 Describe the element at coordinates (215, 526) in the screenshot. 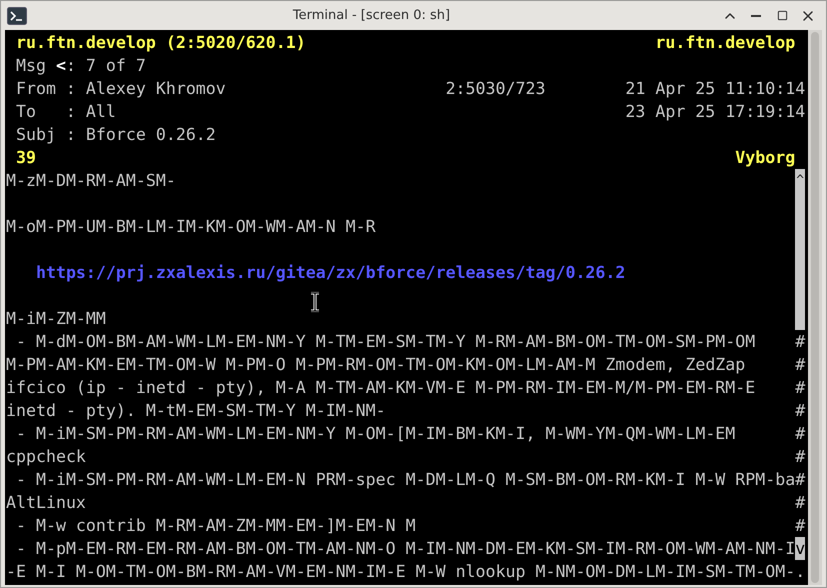

I see `message-line: - M-w contrib M-RM-AM-ZM-MM-EM-]M-EM-N M` at that location.